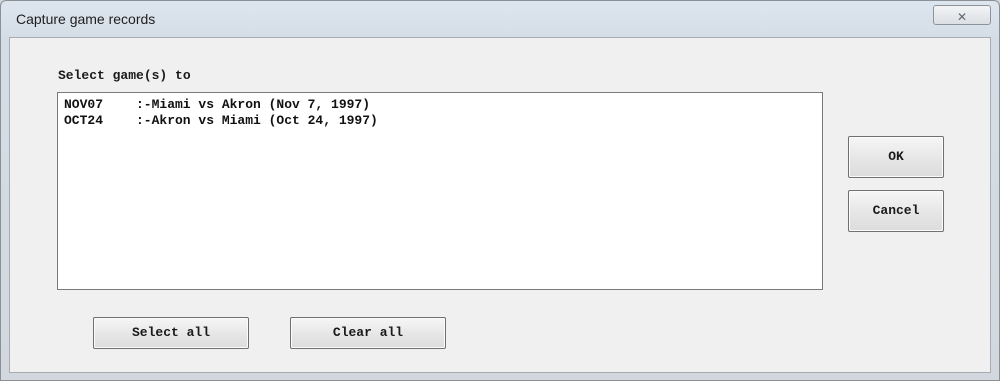  I want to click on close-icon: ✕, so click(962, 17).